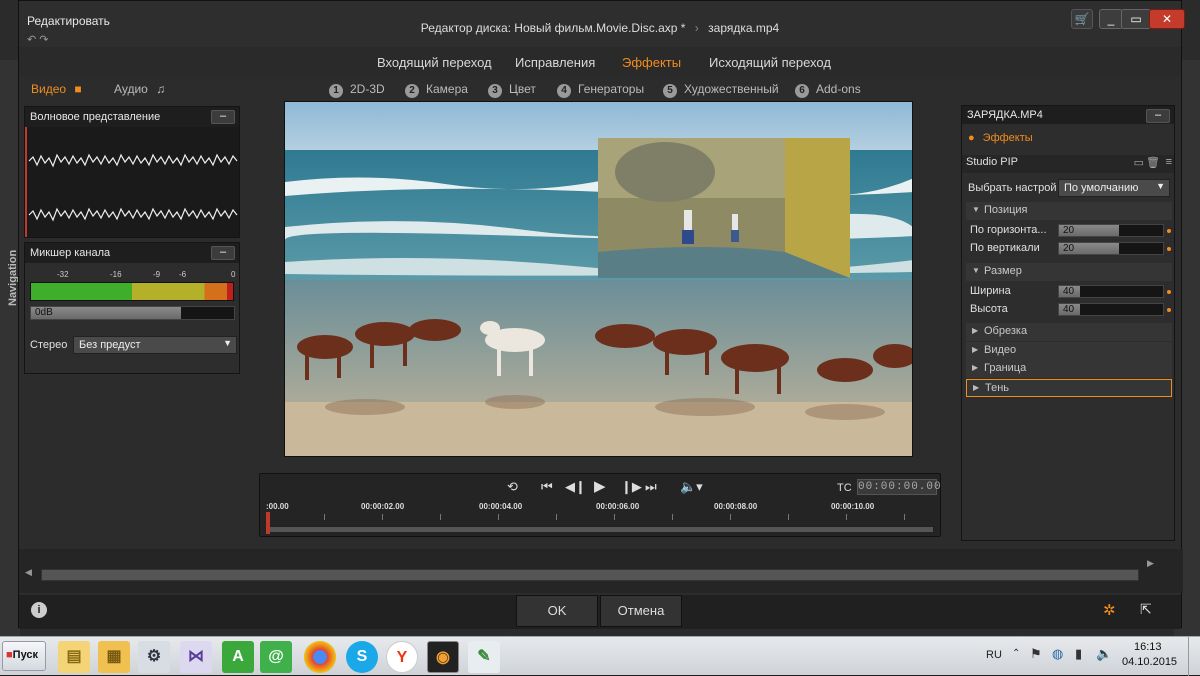 The image size is (1200, 676). What do you see at coordinates (976, 270) in the screenshot?
I see `expanded-triangle-icon: ▼` at bounding box center [976, 270].